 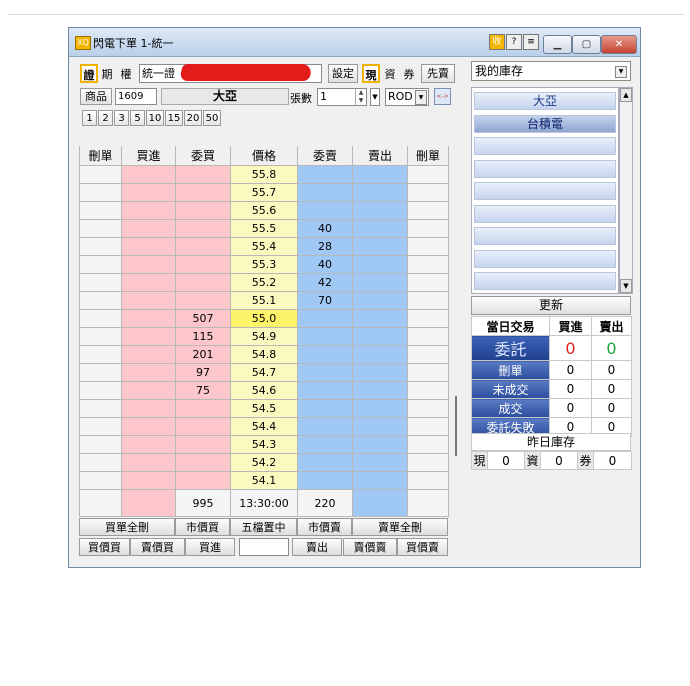 What do you see at coordinates (354, 42) in the screenshot?
I see `title-bar: XQ 閃電下單 1-統一 收 ? ≡ ▁ ▢ ✕` at bounding box center [354, 42].